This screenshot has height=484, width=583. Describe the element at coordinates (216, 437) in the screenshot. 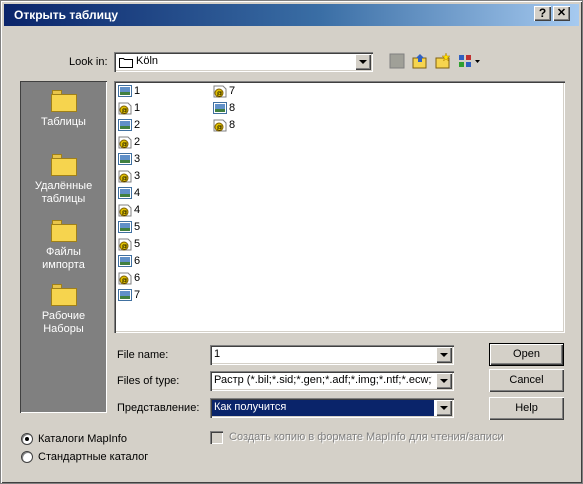

I see `copy-checkbox` at that location.